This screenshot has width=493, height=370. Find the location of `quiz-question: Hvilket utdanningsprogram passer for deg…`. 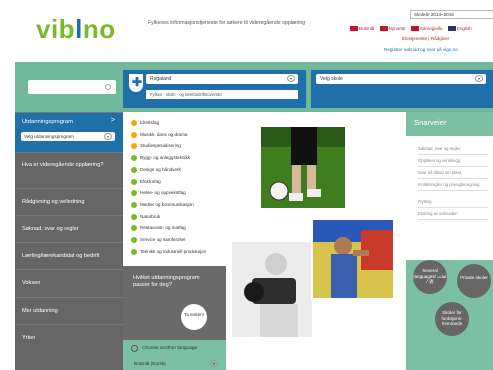

quiz-question: Hvilket utdanningsprogram passer for deg… is located at coordinates (166, 281).